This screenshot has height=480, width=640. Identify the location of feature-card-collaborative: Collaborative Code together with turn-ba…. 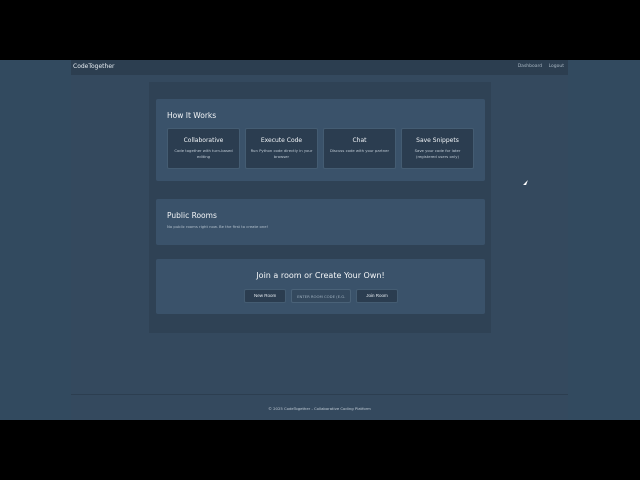
(203, 148).